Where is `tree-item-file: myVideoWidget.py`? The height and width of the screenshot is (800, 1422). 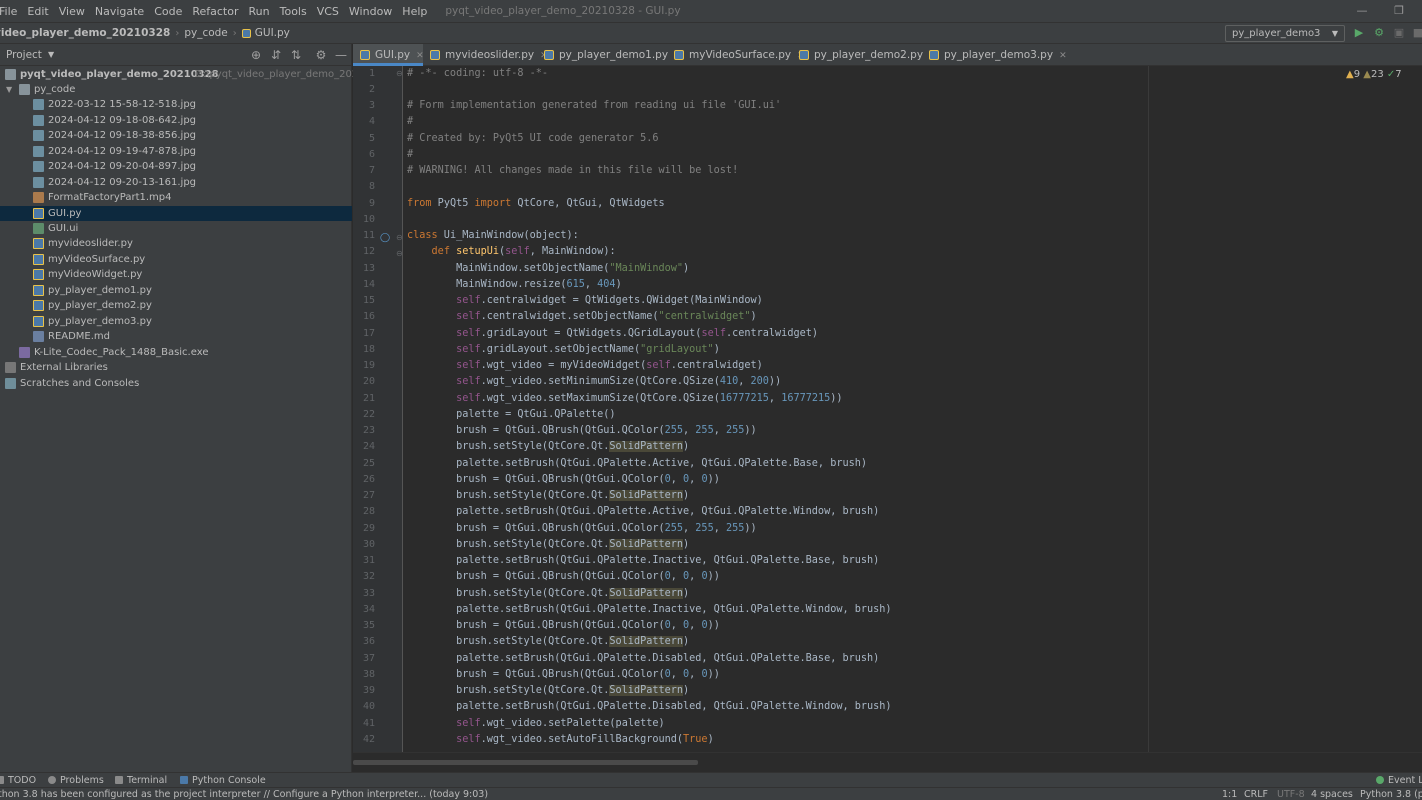 tree-item-file: myVideoWidget.py is located at coordinates (176, 275).